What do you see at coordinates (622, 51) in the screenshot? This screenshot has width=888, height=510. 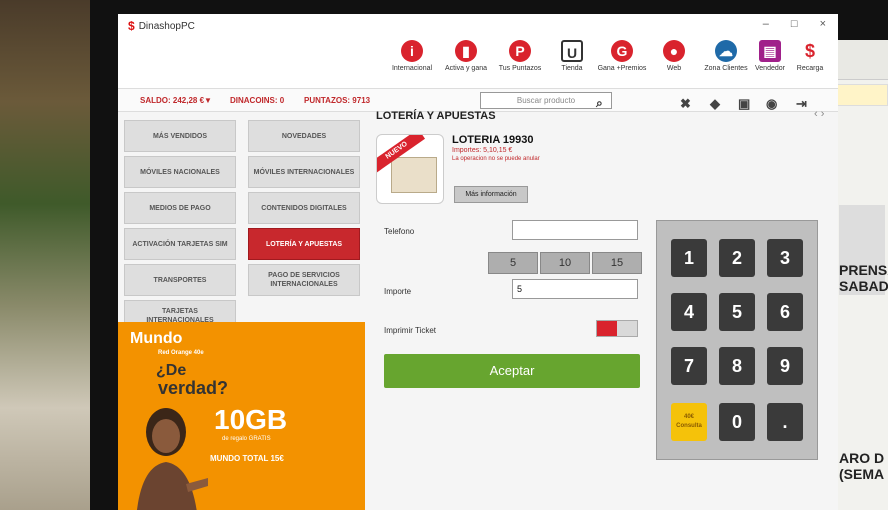 I see `gpx-icon: G` at bounding box center [622, 51].